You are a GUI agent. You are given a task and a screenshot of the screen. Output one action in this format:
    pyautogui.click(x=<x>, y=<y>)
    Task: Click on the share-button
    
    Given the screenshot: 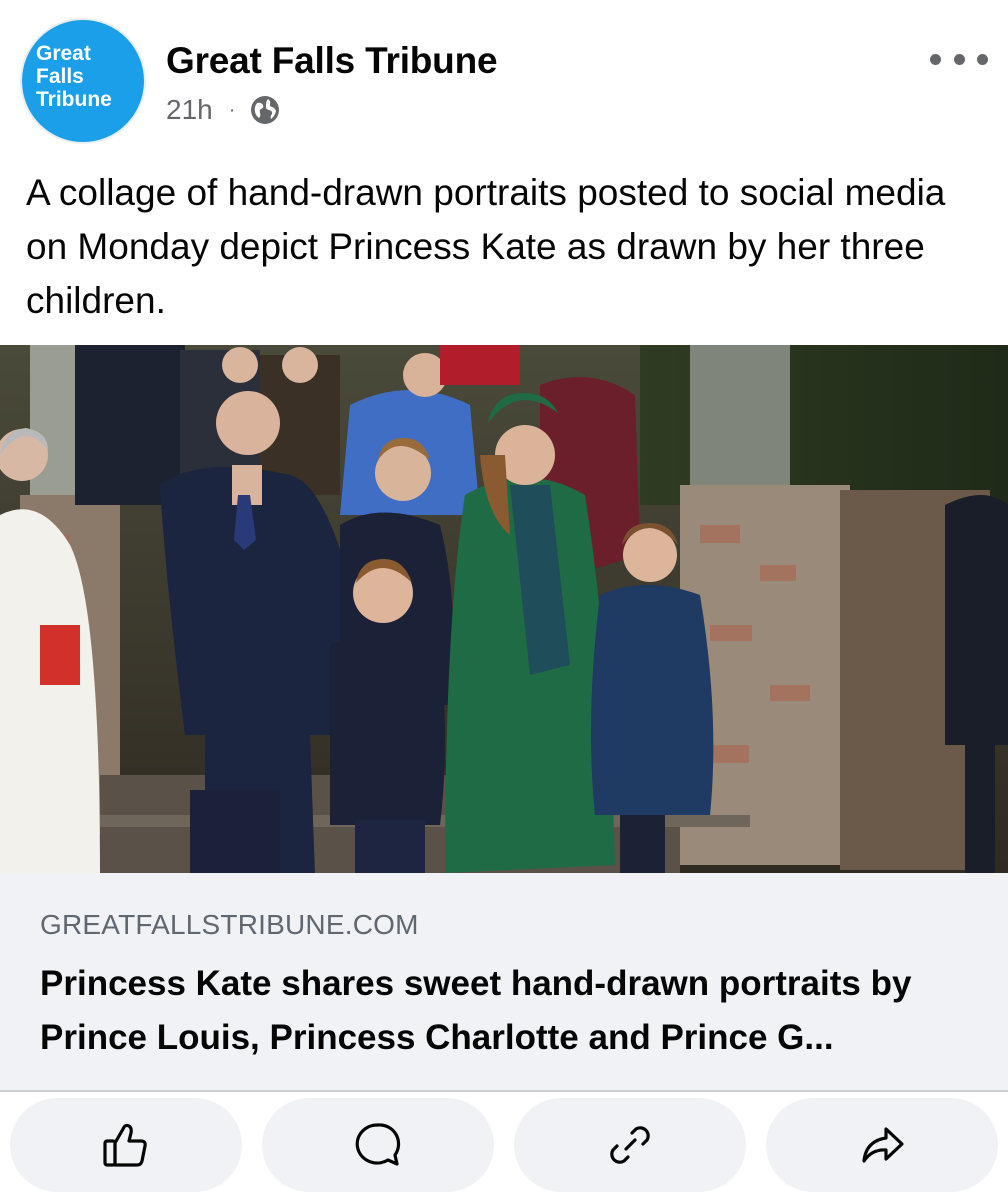 What is the action you would take?
    pyautogui.click(x=882, y=1145)
    